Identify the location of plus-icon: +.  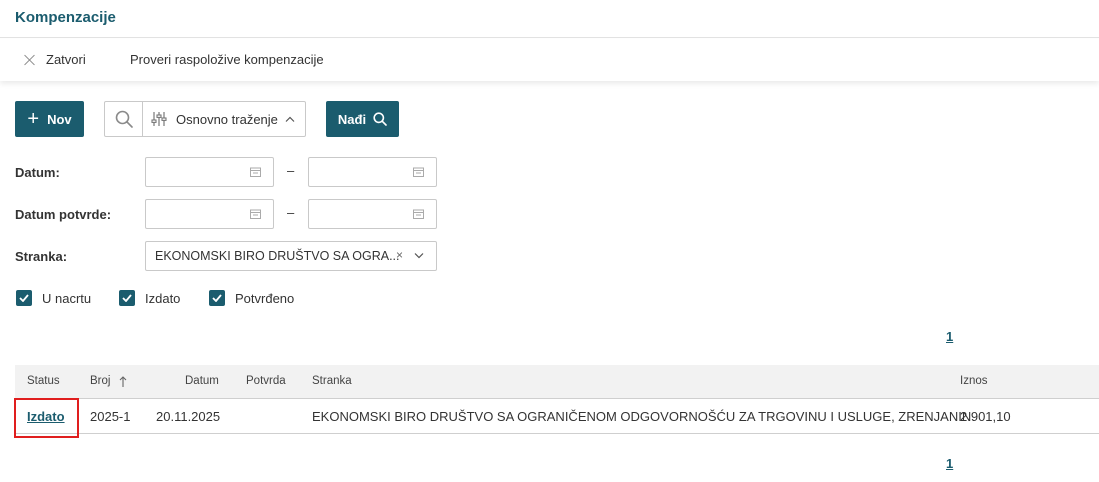
(33, 119).